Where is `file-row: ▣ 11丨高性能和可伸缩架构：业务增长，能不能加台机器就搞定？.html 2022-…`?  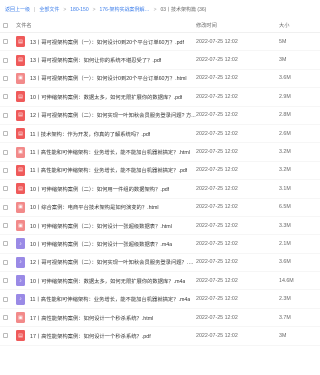 file-row: ▣ 11丨高性能和可伸缩架构：业务增长，能不能加台机器就搞定？.html 2022-… is located at coordinates (160, 152).